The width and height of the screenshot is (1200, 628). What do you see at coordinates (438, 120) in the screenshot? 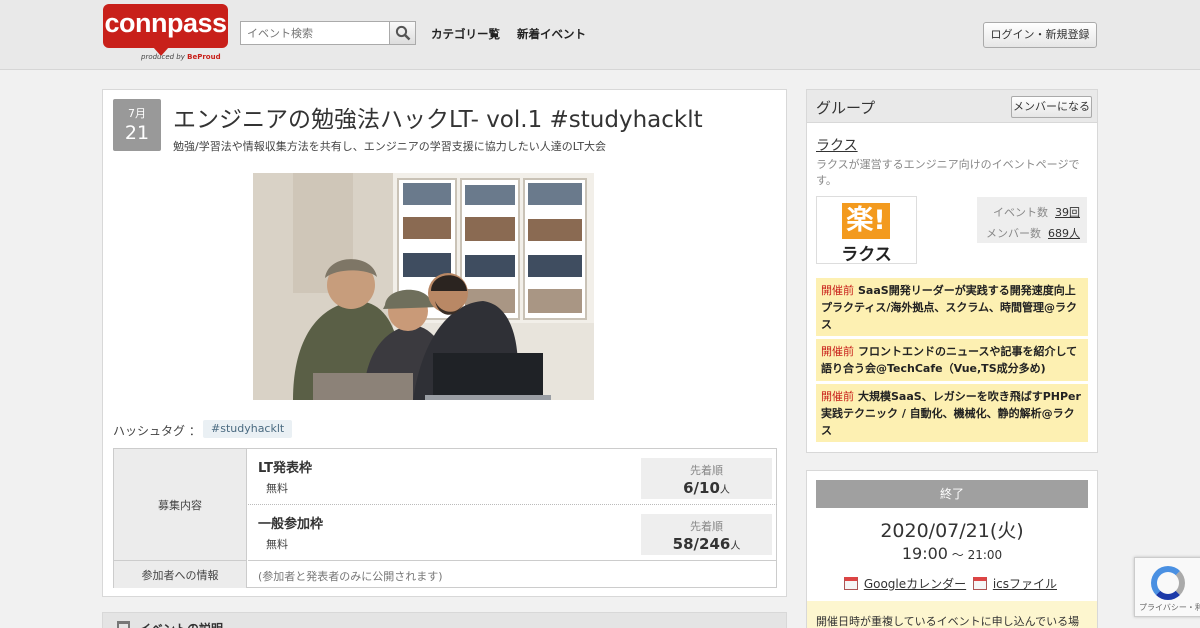
I see `event-title: エンジニアの勉強法ハックLT- vol.1 #studyhacklt` at bounding box center [438, 120].